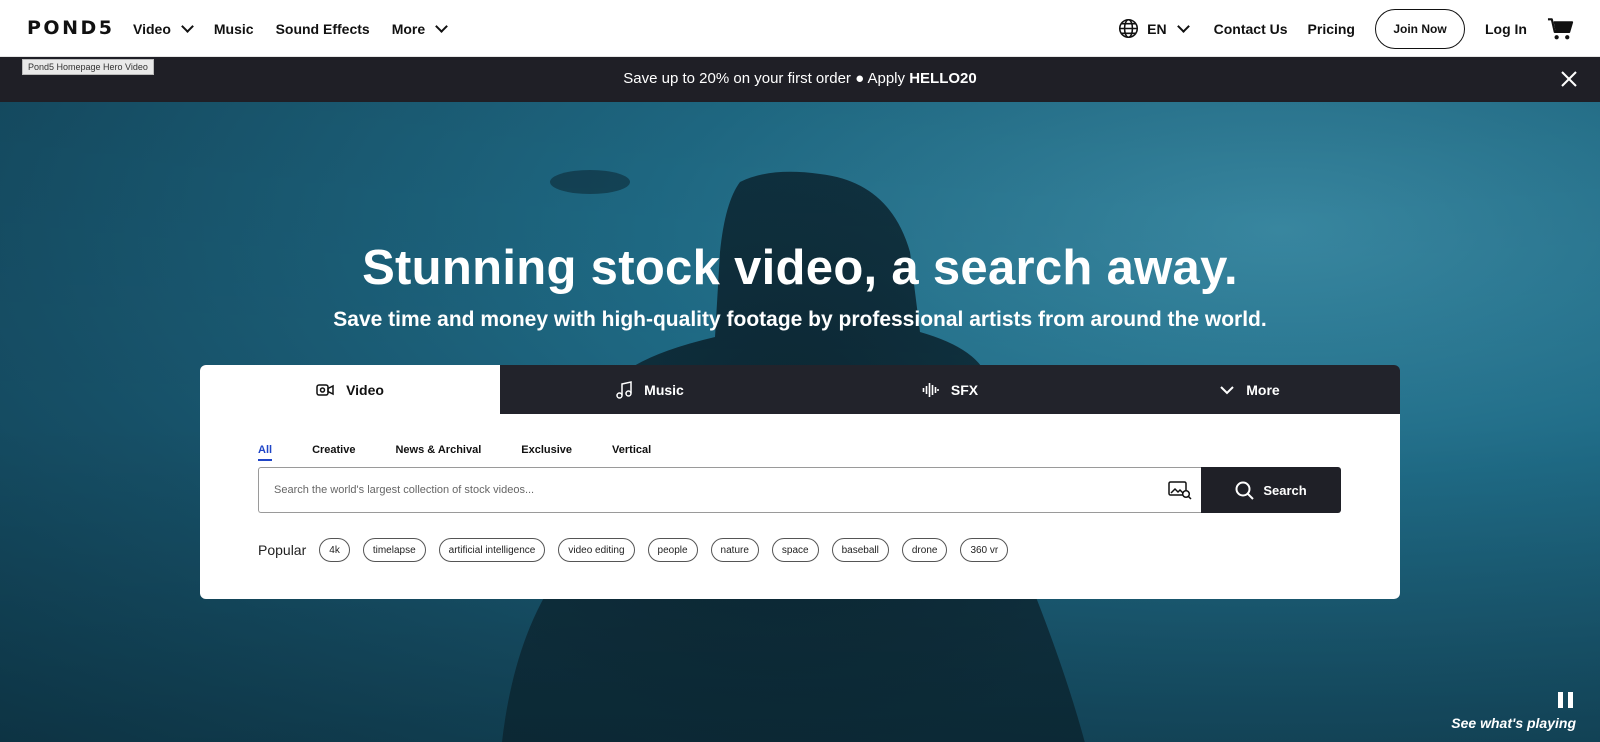 This screenshot has height=742, width=1600. Describe the element at coordinates (672, 550) in the screenshot. I see `popular-chip: people` at that location.